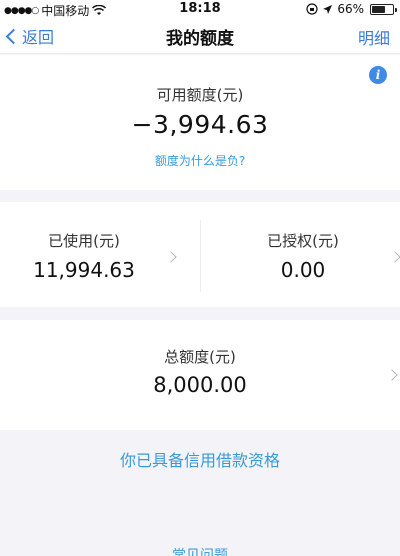  Describe the element at coordinates (303, 241) in the screenshot. I see `authorized-credit-label: 已授权(元)` at that location.